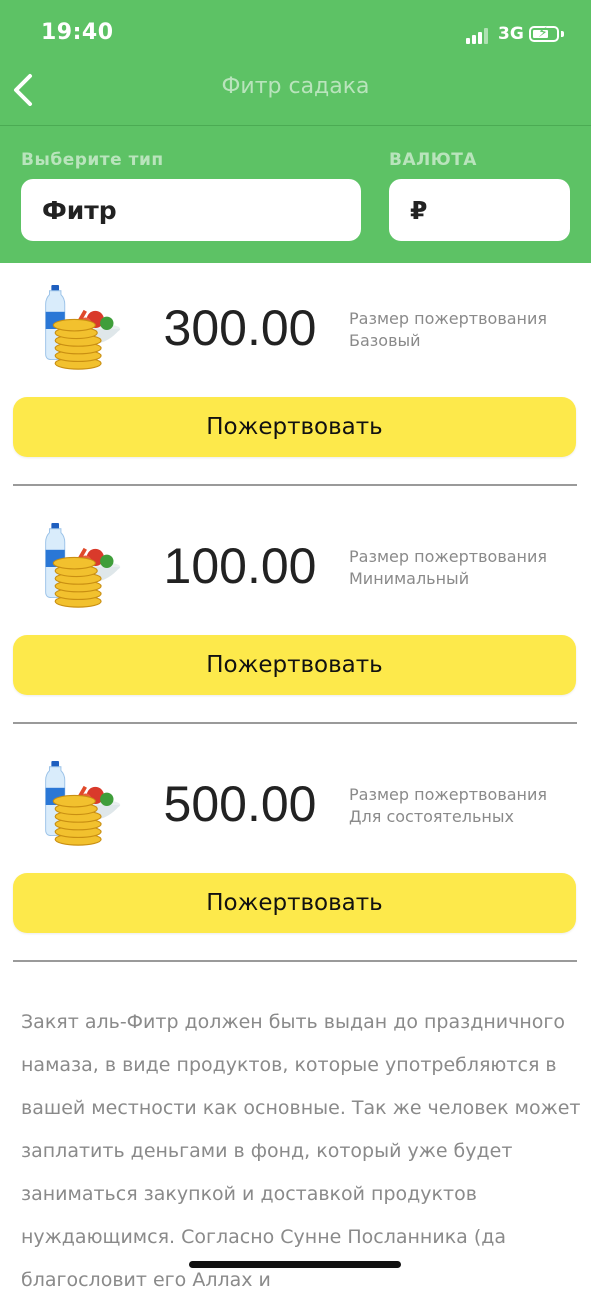  Describe the element at coordinates (448, 330) in the screenshot. I see `donation-label: Размер пожертвования Базовый` at that location.